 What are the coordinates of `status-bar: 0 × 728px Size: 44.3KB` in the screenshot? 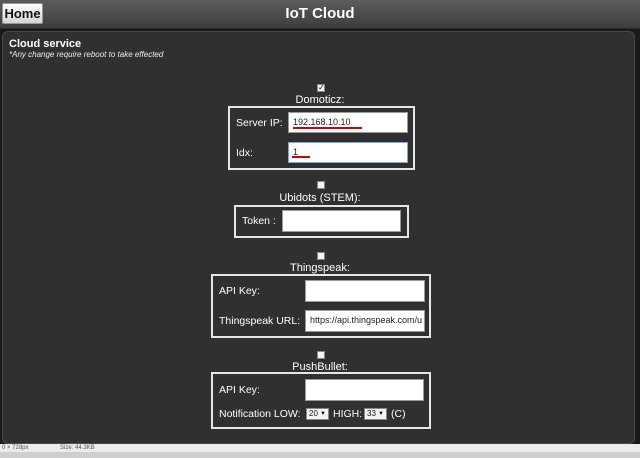 It's located at (320, 448).